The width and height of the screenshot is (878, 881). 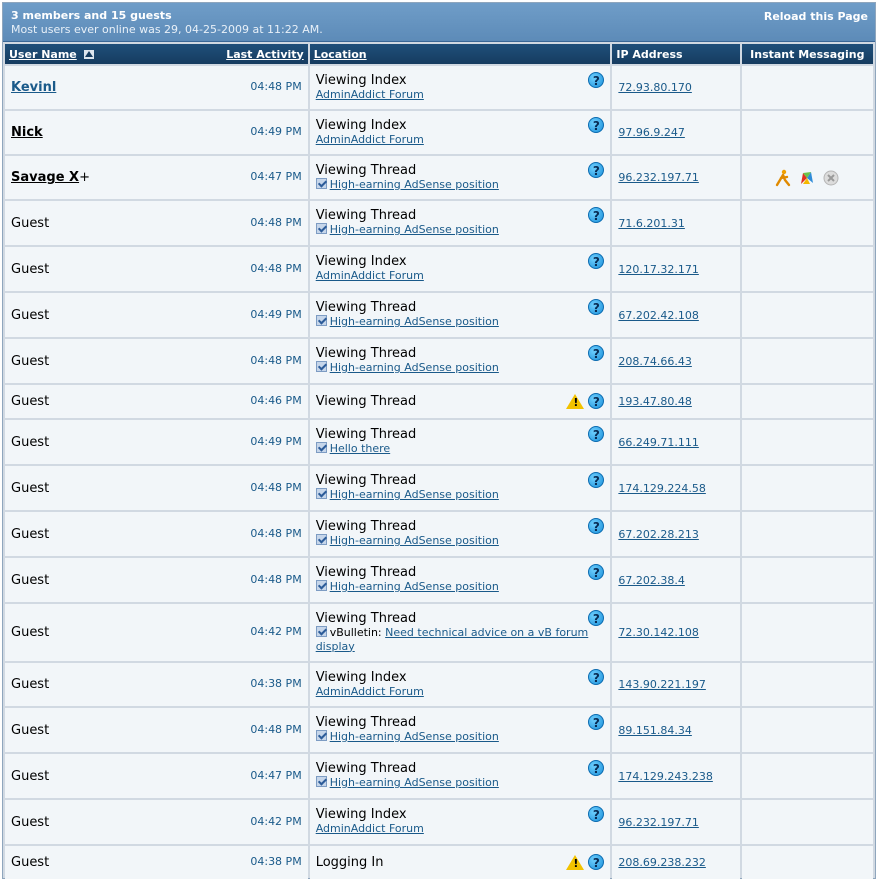 I want to click on ip-address-link: 72.30.142.108, so click(x=658, y=632).